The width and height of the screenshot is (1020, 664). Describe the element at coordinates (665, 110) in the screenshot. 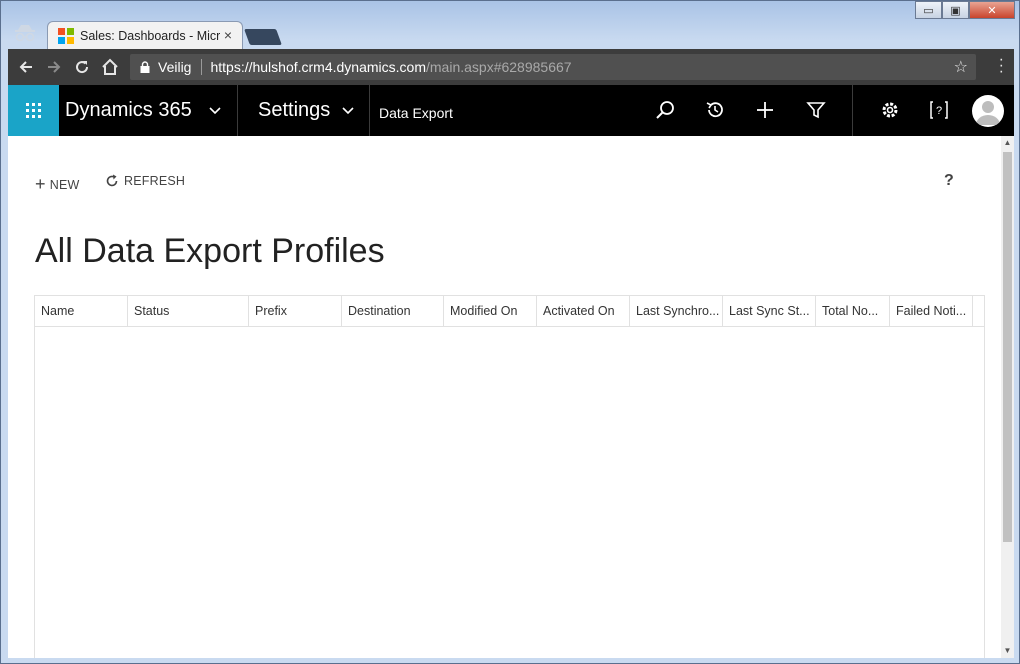

I see `search-icon` at that location.